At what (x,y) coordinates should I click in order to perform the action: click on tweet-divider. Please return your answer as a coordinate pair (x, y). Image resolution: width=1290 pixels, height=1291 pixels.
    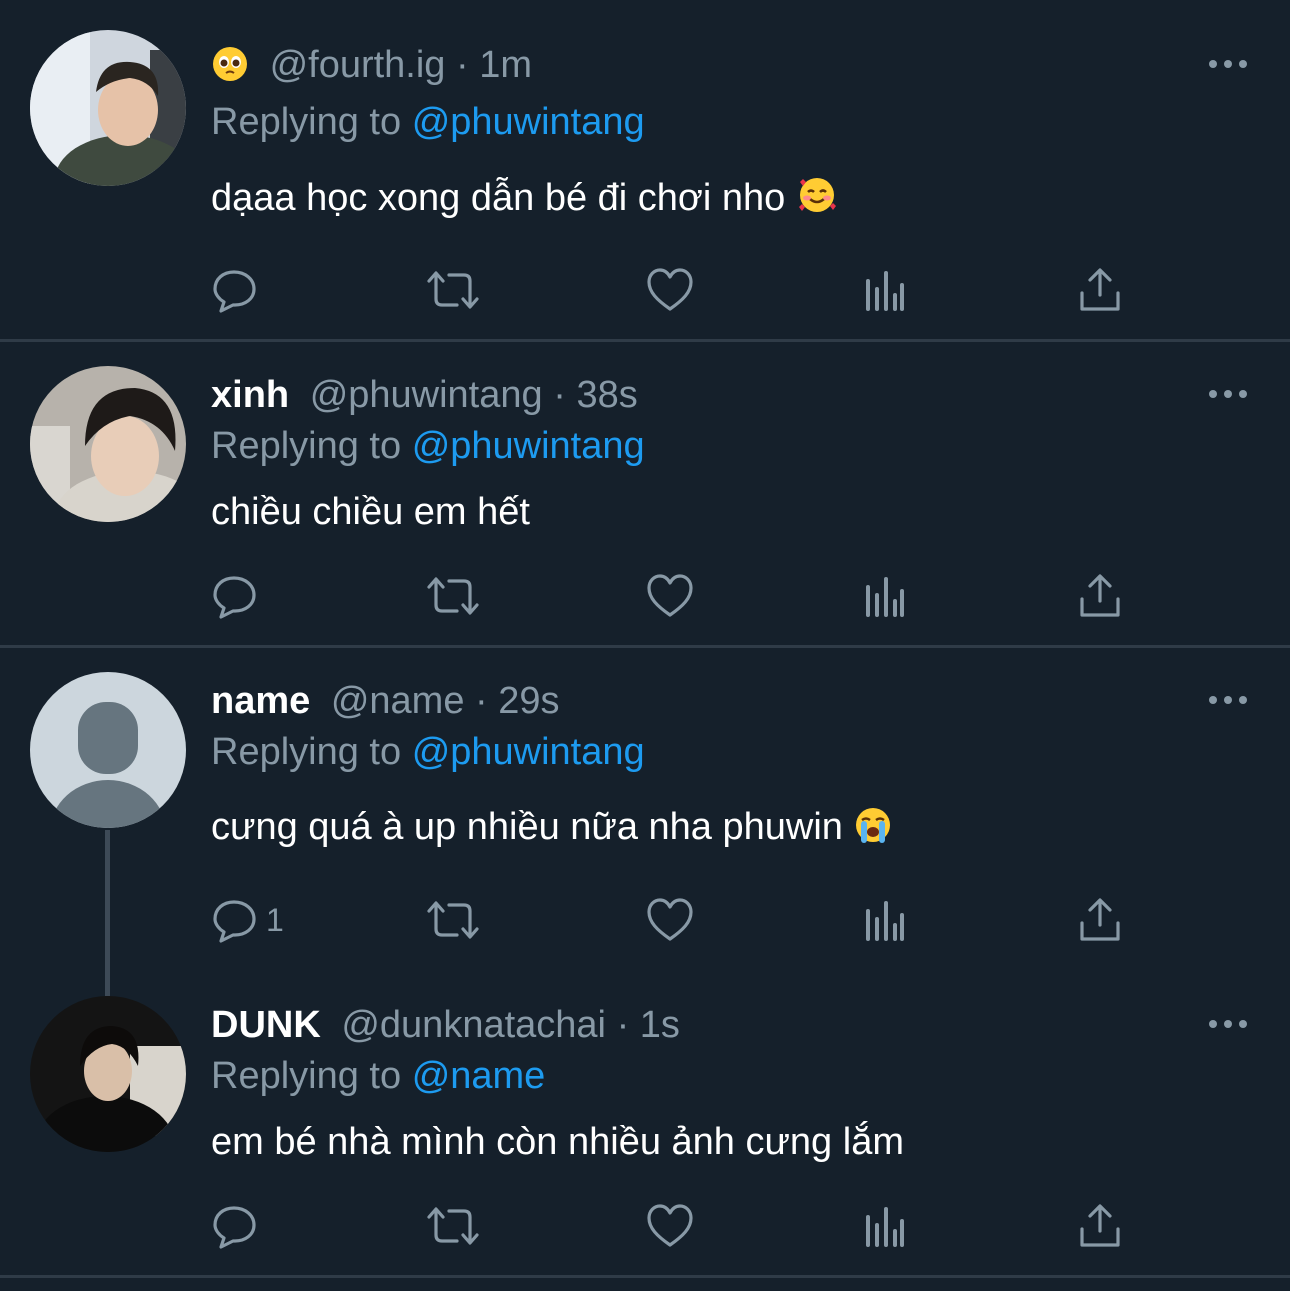
    Looking at the image, I should click on (645, 1276).